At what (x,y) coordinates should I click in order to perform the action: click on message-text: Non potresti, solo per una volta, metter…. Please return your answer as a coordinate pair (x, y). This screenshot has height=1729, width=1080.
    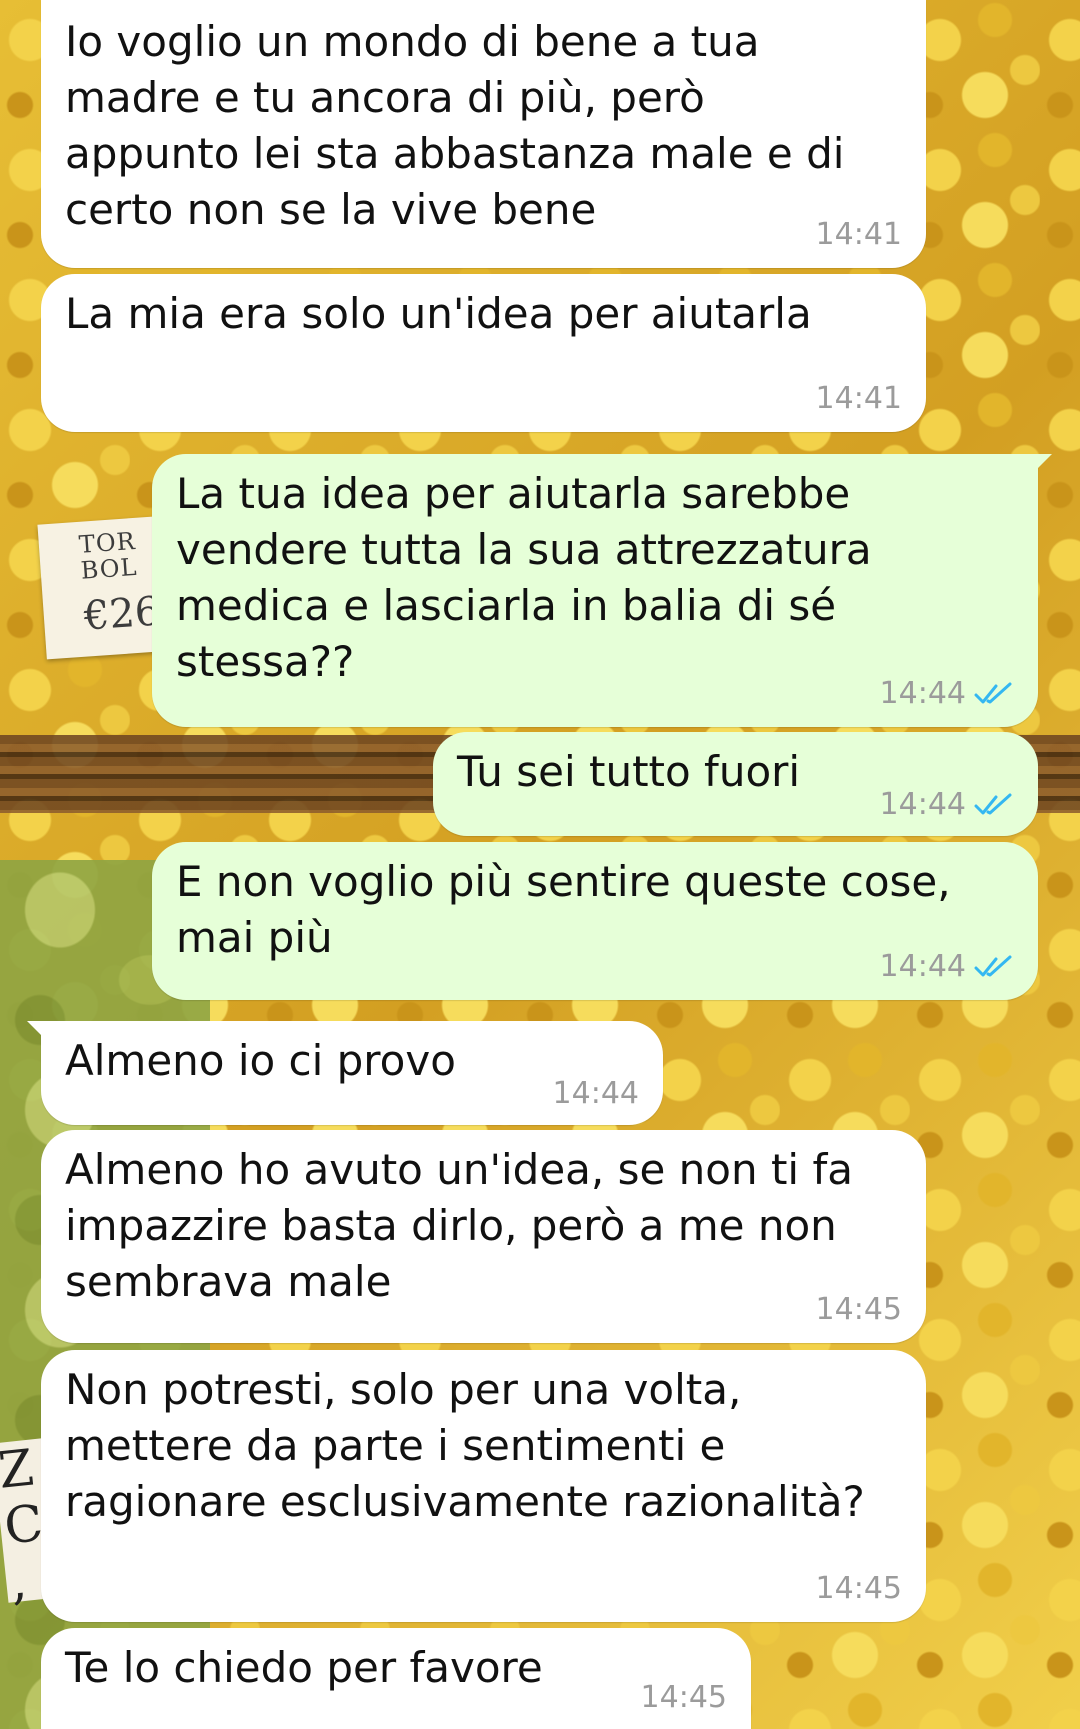
    Looking at the image, I should click on (465, 1445).